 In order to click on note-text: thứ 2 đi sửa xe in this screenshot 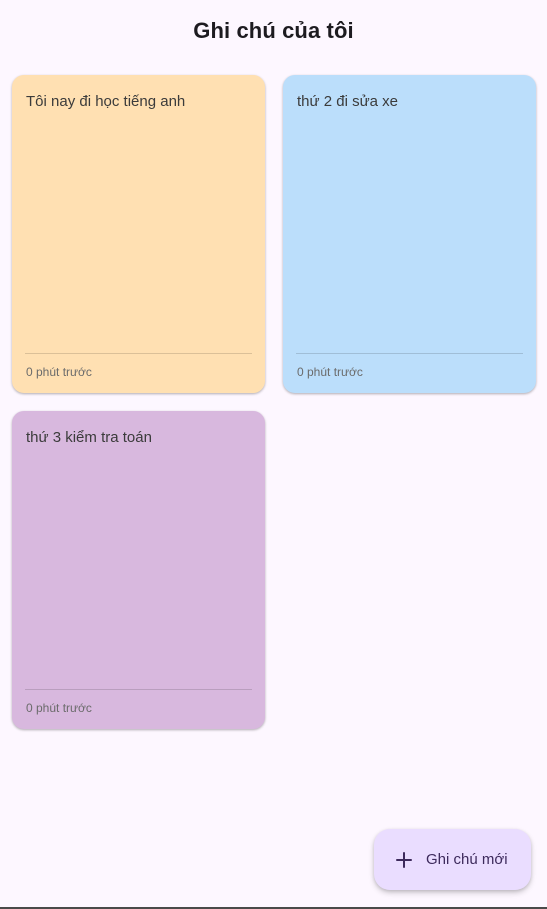, I will do `click(347, 101)`.